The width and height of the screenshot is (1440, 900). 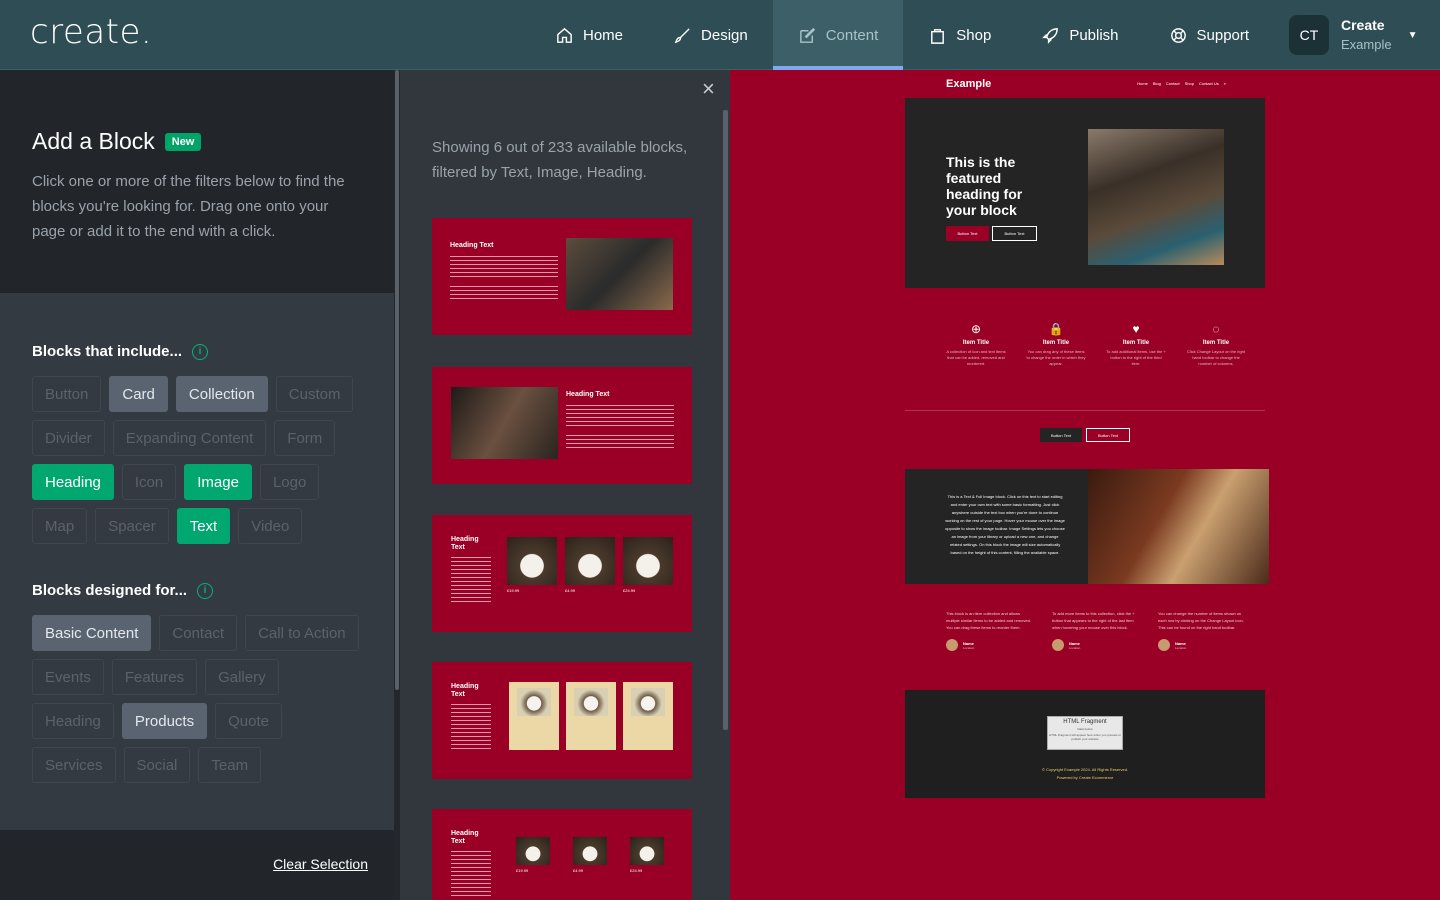 What do you see at coordinates (68, 677) in the screenshot?
I see `filter-chip-events: Events` at bounding box center [68, 677].